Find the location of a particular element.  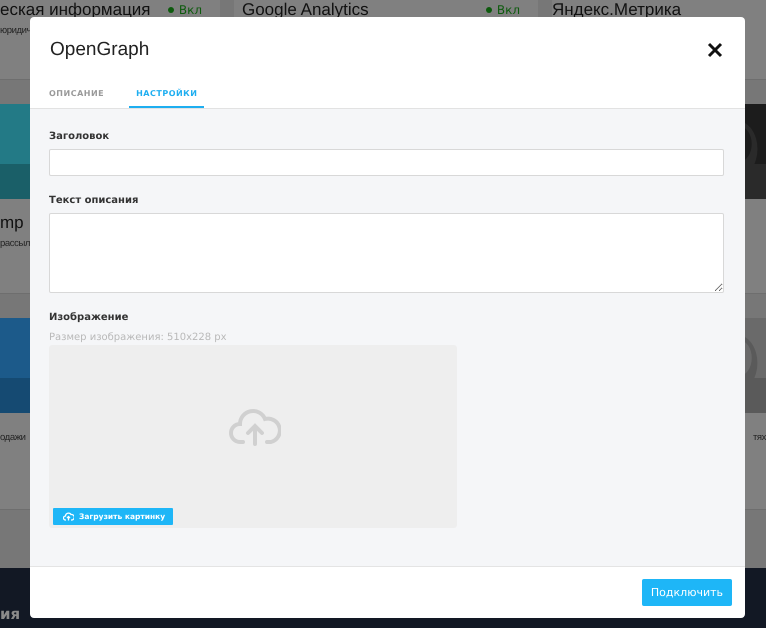

tab: ОПИСАНИЕ is located at coordinates (77, 95).